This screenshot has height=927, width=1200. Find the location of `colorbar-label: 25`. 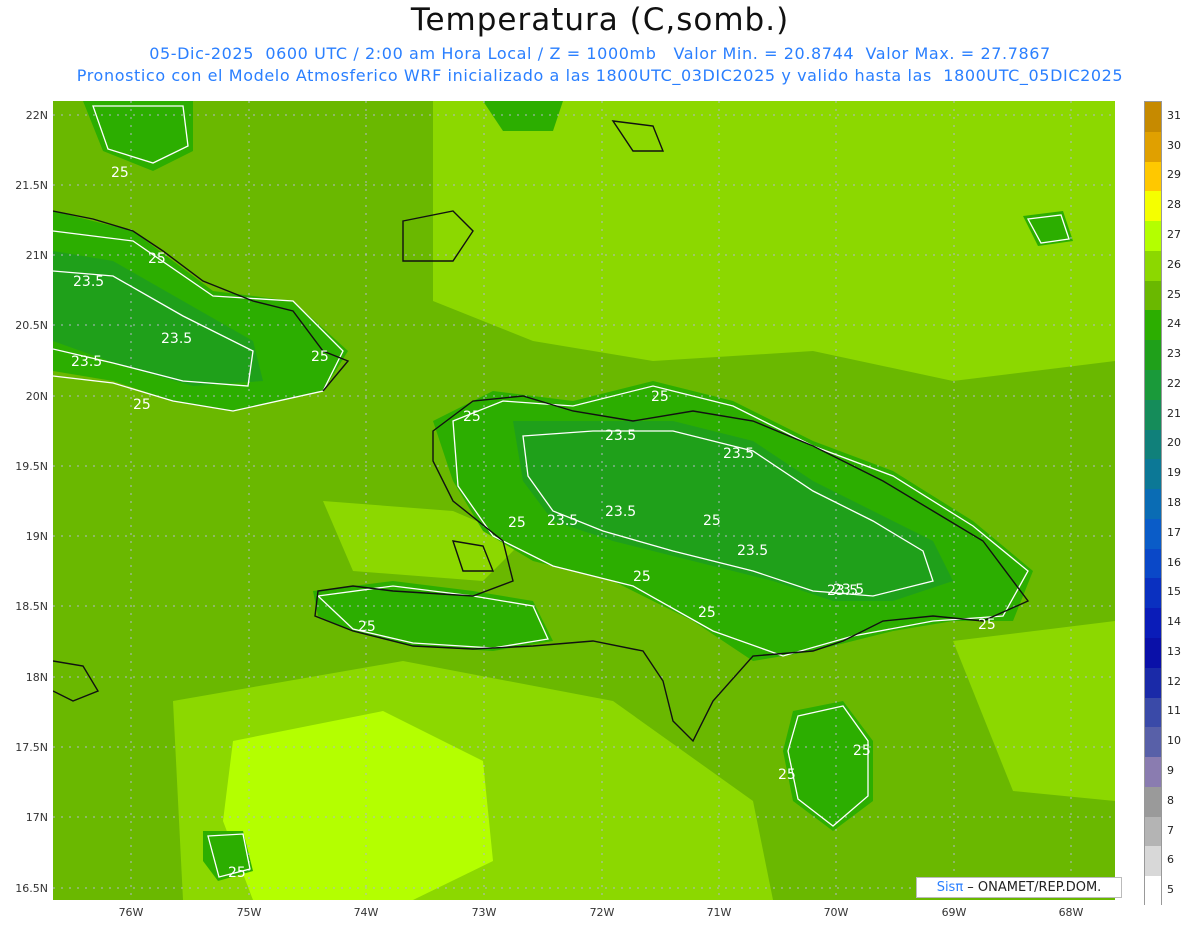

colorbar-label: 25 is located at coordinates (1174, 294).